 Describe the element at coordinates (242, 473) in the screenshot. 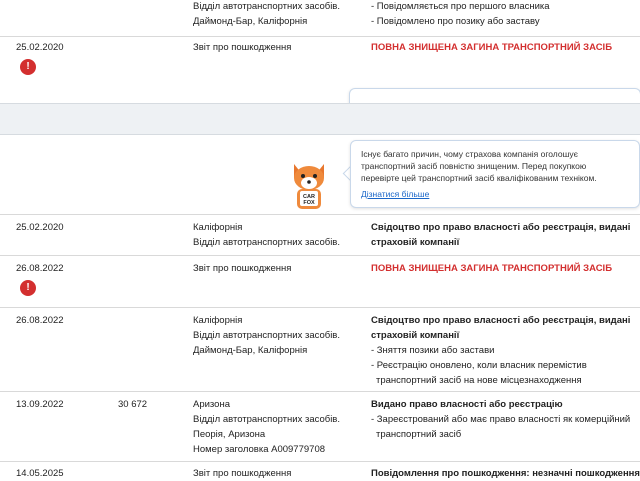

I see `row-6-source: Звіт про пошкодження` at that location.